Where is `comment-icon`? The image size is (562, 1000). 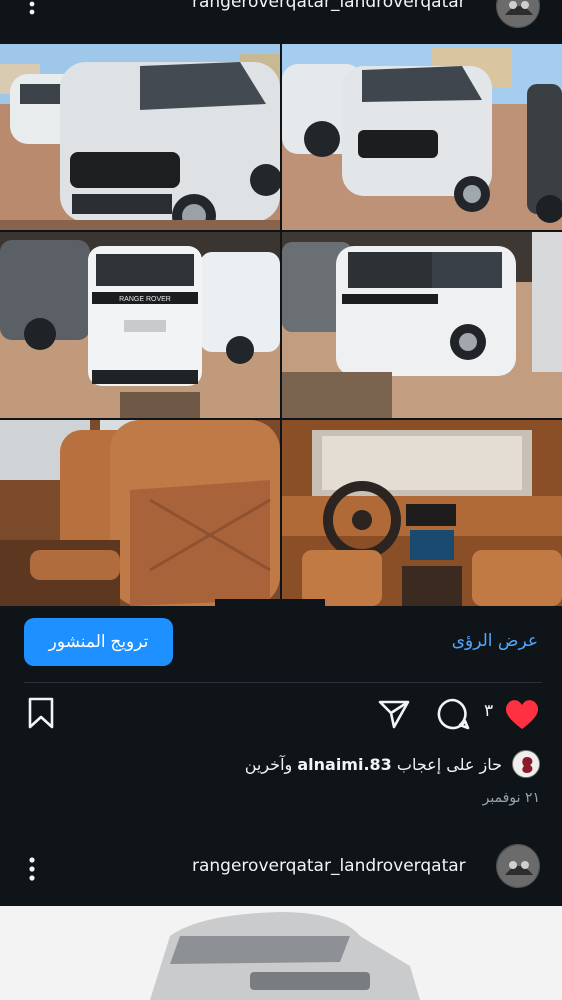 comment-icon is located at coordinates (453, 714).